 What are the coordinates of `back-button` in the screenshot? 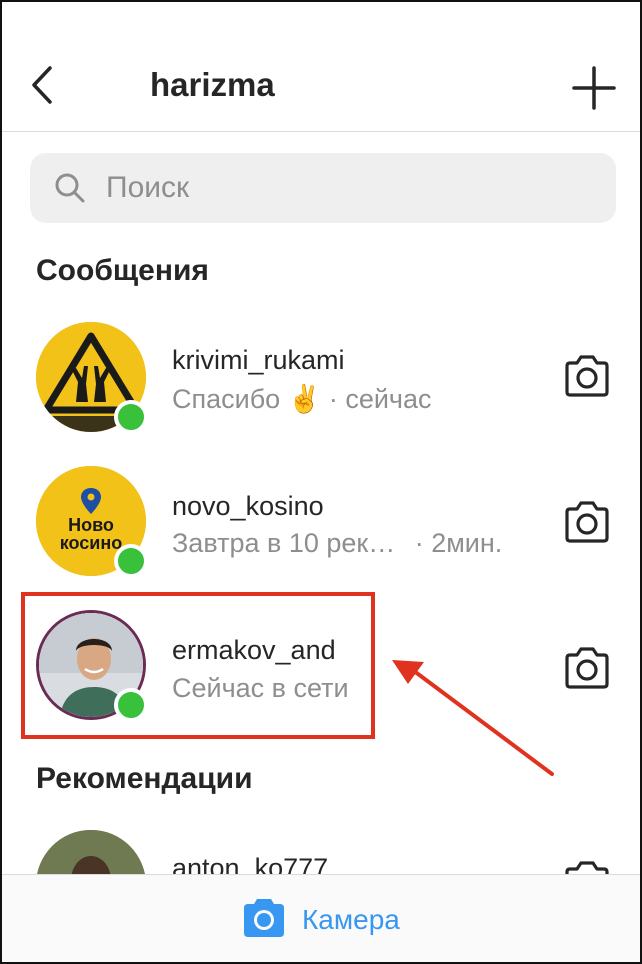 It's located at (44, 85).